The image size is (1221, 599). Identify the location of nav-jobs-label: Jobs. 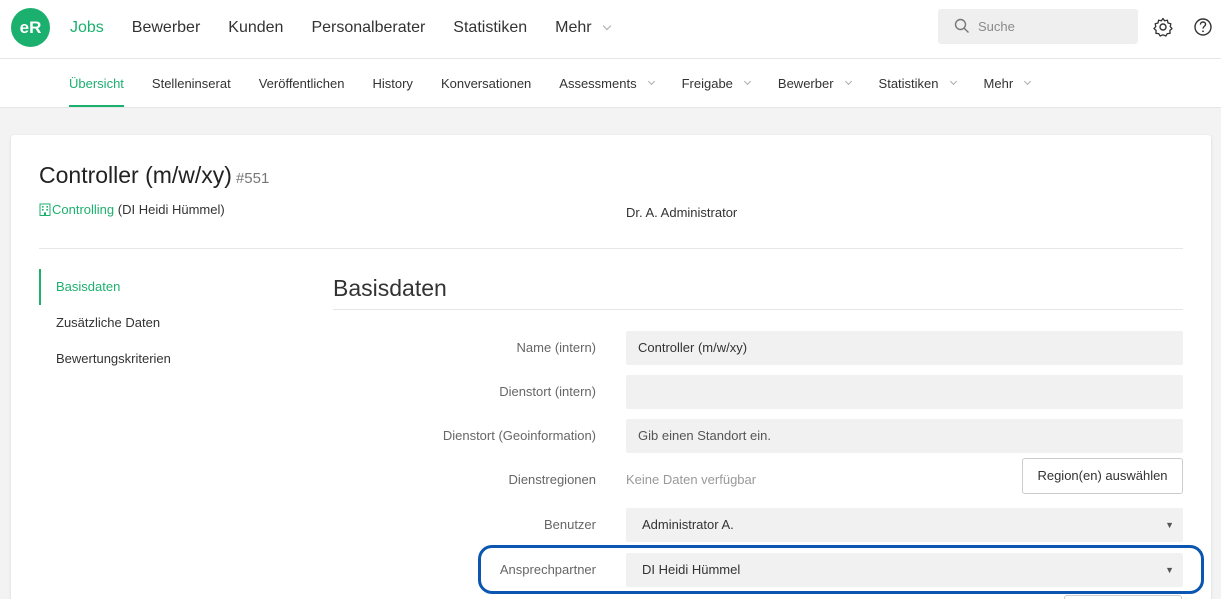
(87, 27).